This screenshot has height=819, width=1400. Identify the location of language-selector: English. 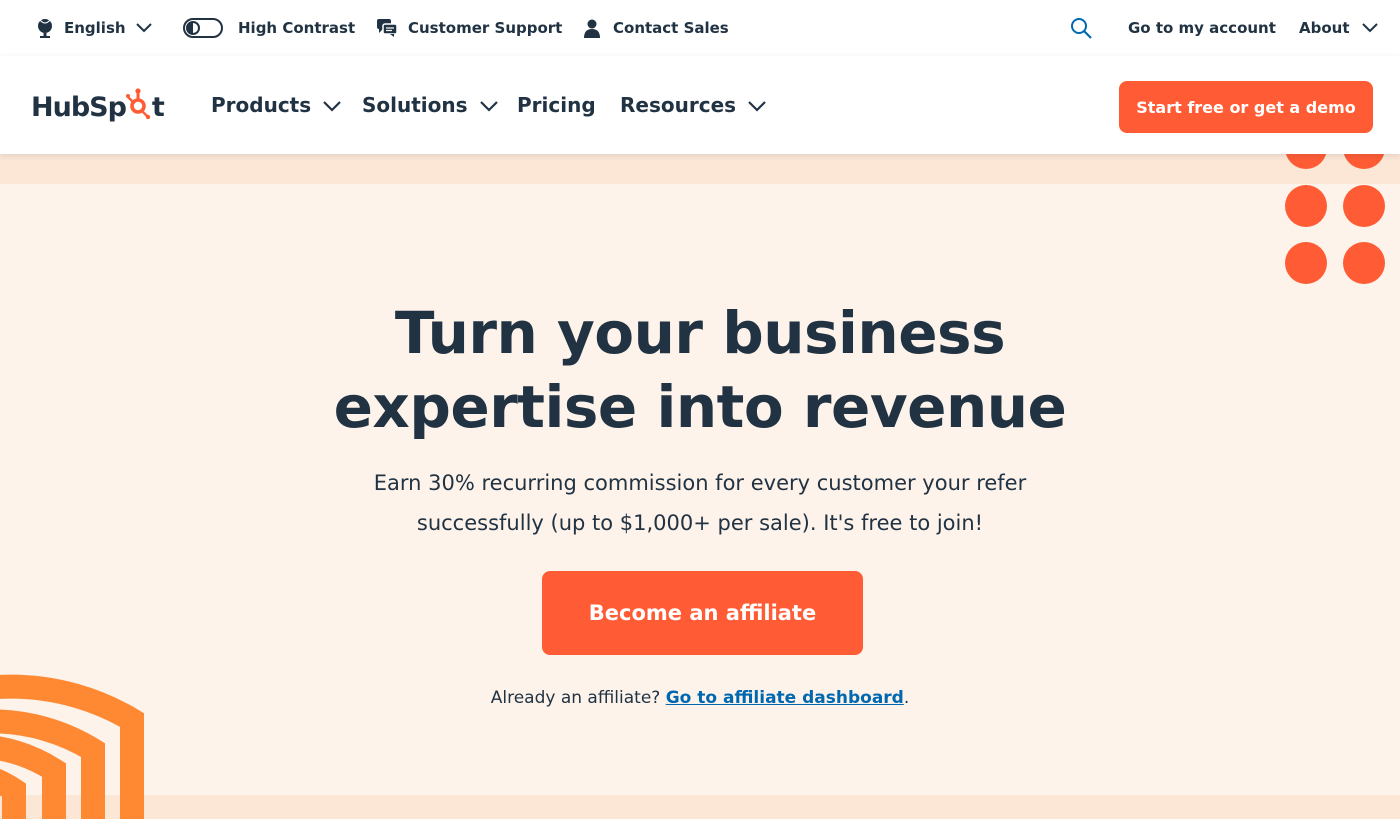
(94, 28).